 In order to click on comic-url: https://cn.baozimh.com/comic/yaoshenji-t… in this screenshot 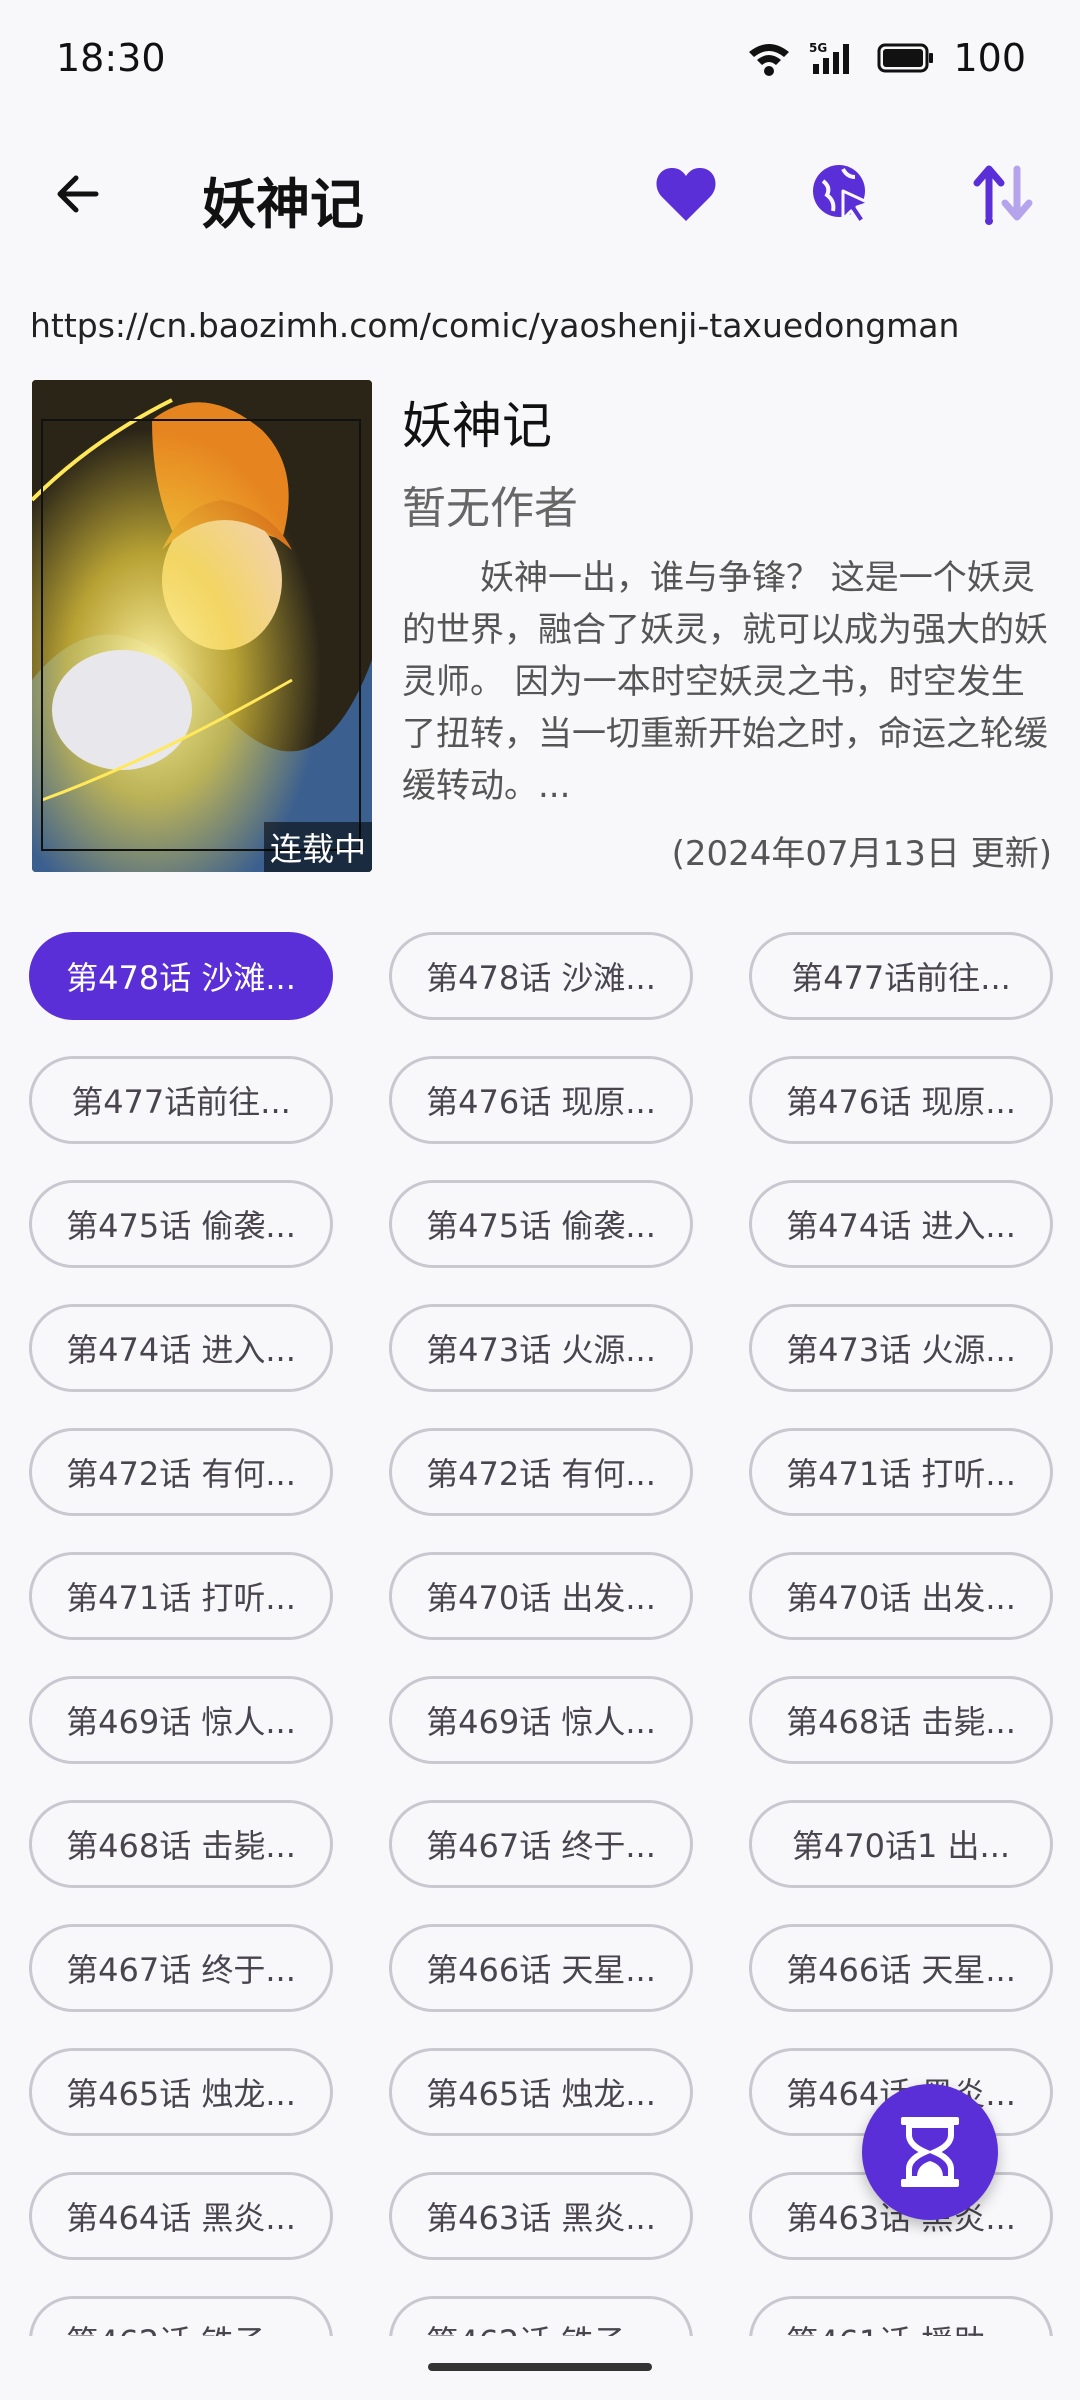, I will do `click(545, 325)`.